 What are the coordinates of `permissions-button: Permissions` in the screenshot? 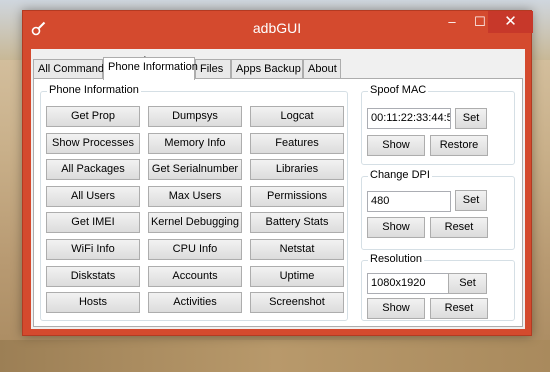 It's located at (297, 196).